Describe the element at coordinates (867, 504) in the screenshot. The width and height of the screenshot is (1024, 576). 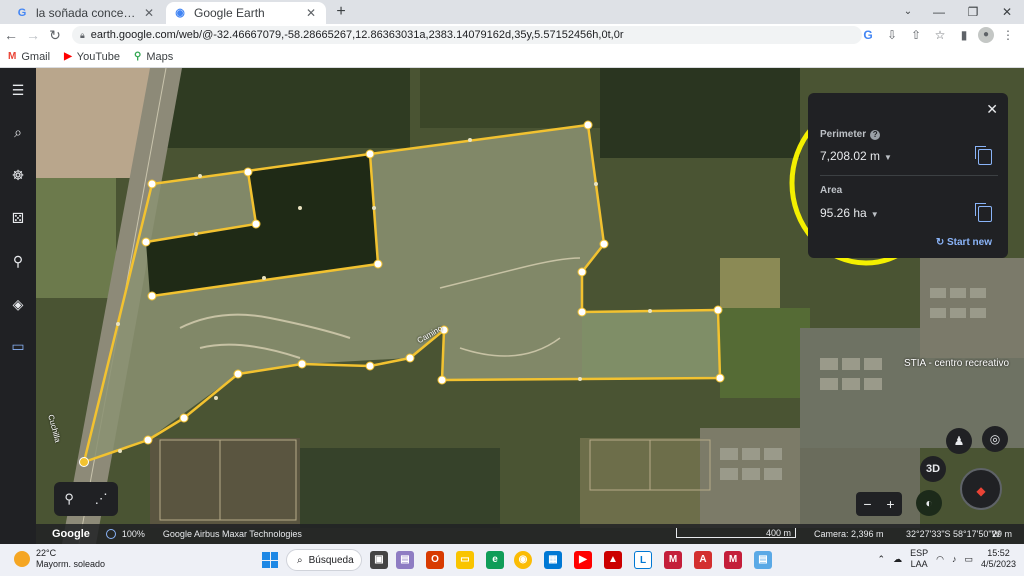
I see `zoom-out-button: −` at that location.